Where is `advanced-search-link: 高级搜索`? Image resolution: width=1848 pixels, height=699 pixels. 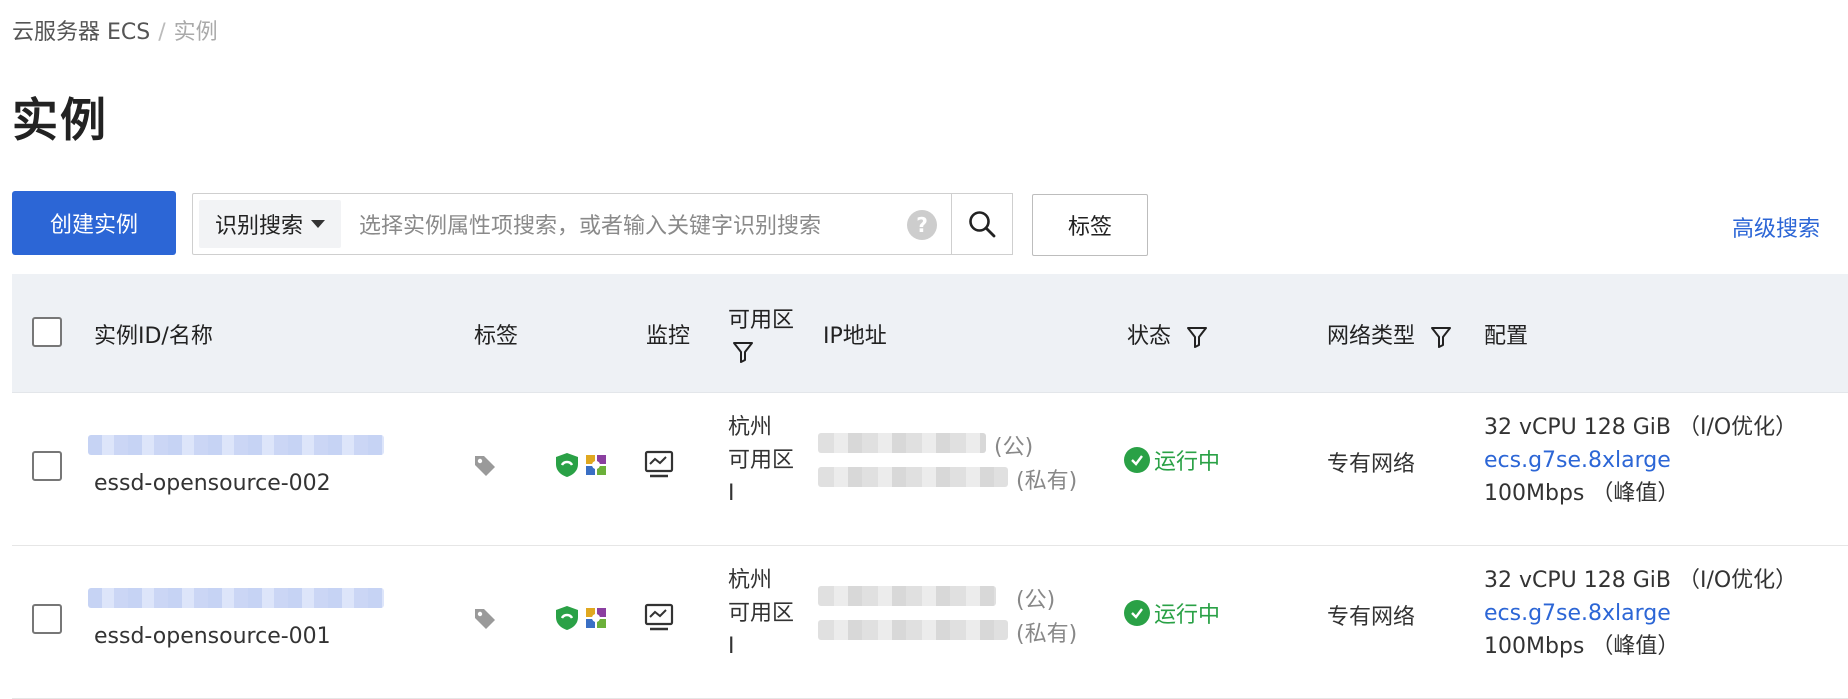
advanced-search-link: 高级搜索 is located at coordinates (1776, 227).